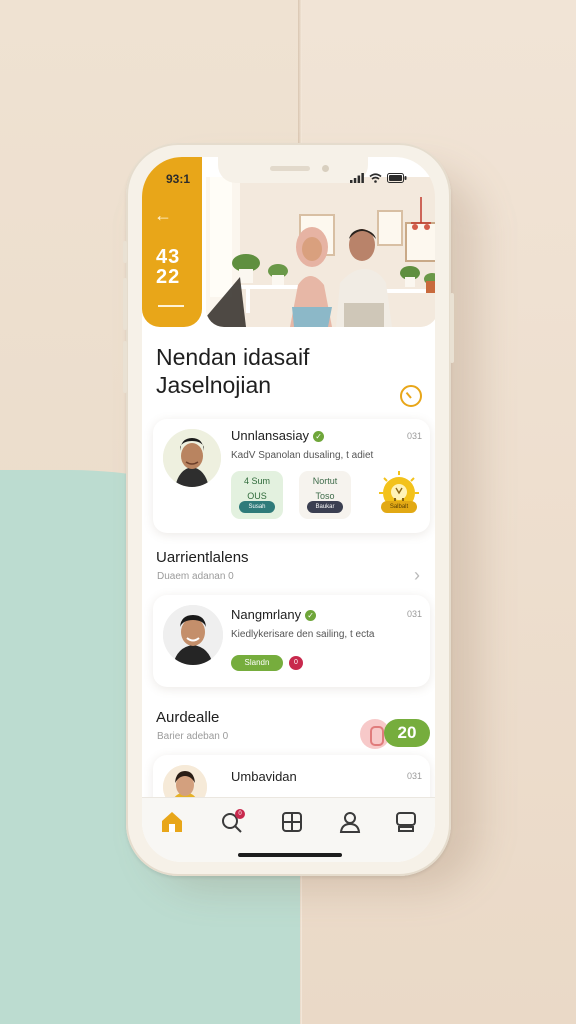 The image size is (576, 1024). Describe the element at coordinates (240, 814) in the screenshot. I see `search-notification-badge: 0` at that location.